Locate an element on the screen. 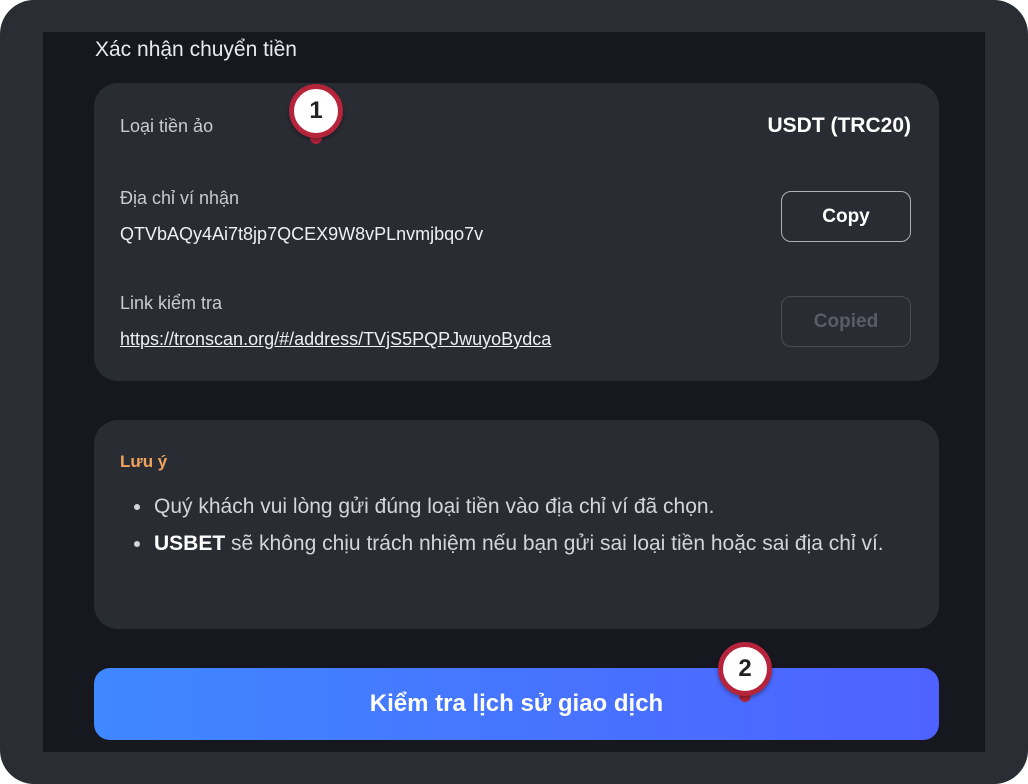 This screenshot has height=784, width=1028. step-marker-2: 2 is located at coordinates (745, 672).